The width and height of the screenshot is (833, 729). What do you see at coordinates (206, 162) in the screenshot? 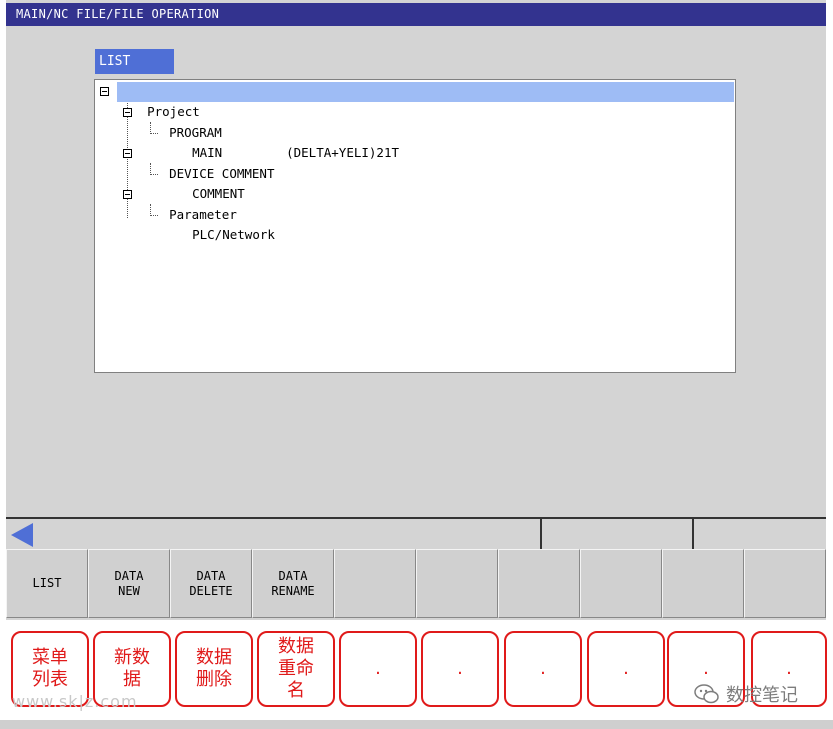
I see `tree-node-device-comment: DEVICE COMMENT` at bounding box center [206, 162].